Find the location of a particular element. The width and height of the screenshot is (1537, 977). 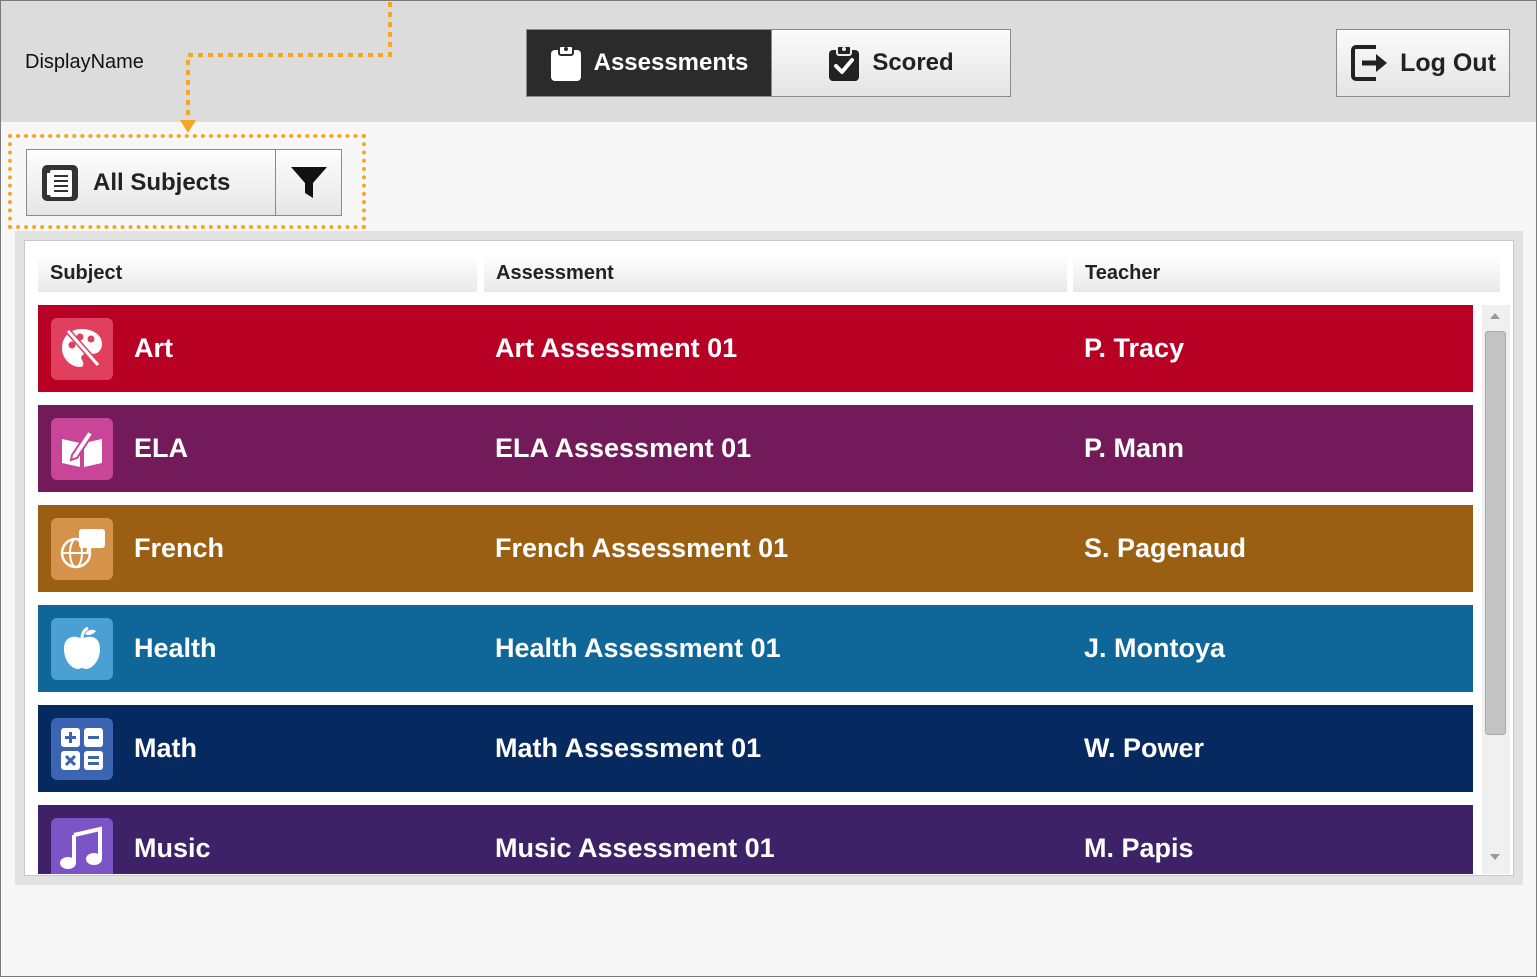

annotation-connector is located at coordinates (286, 67).